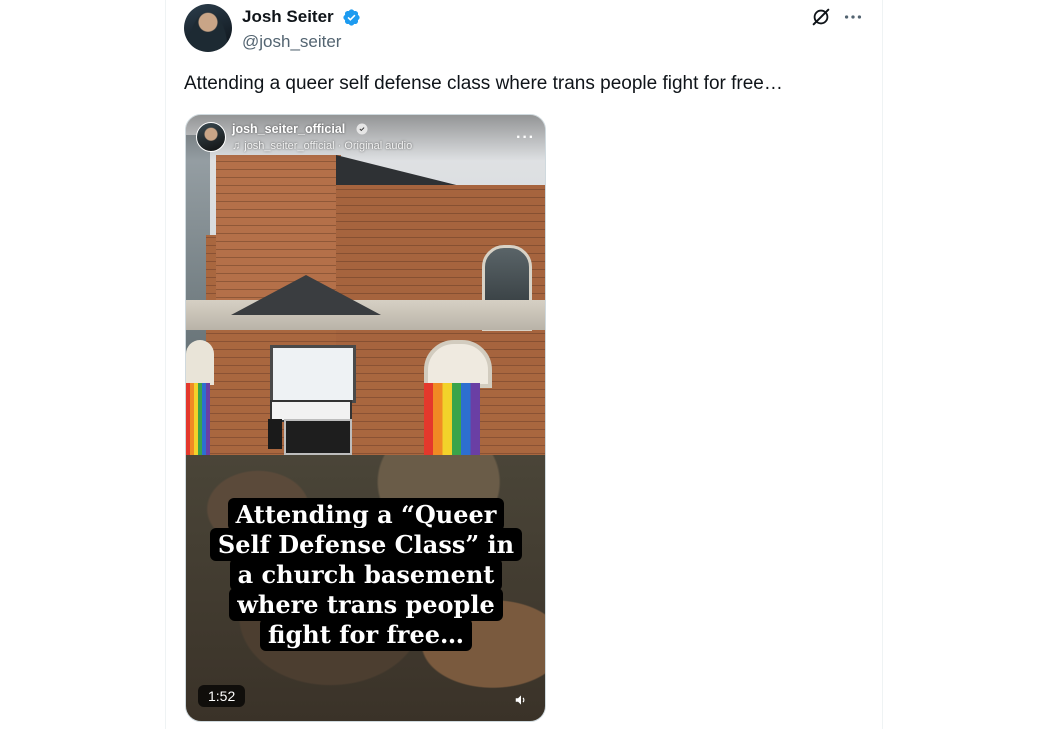 This screenshot has height=729, width=1050. What do you see at coordinates (821, 17) in the screenshot?
I see `grok-icon` at bounding box center [821, 17].